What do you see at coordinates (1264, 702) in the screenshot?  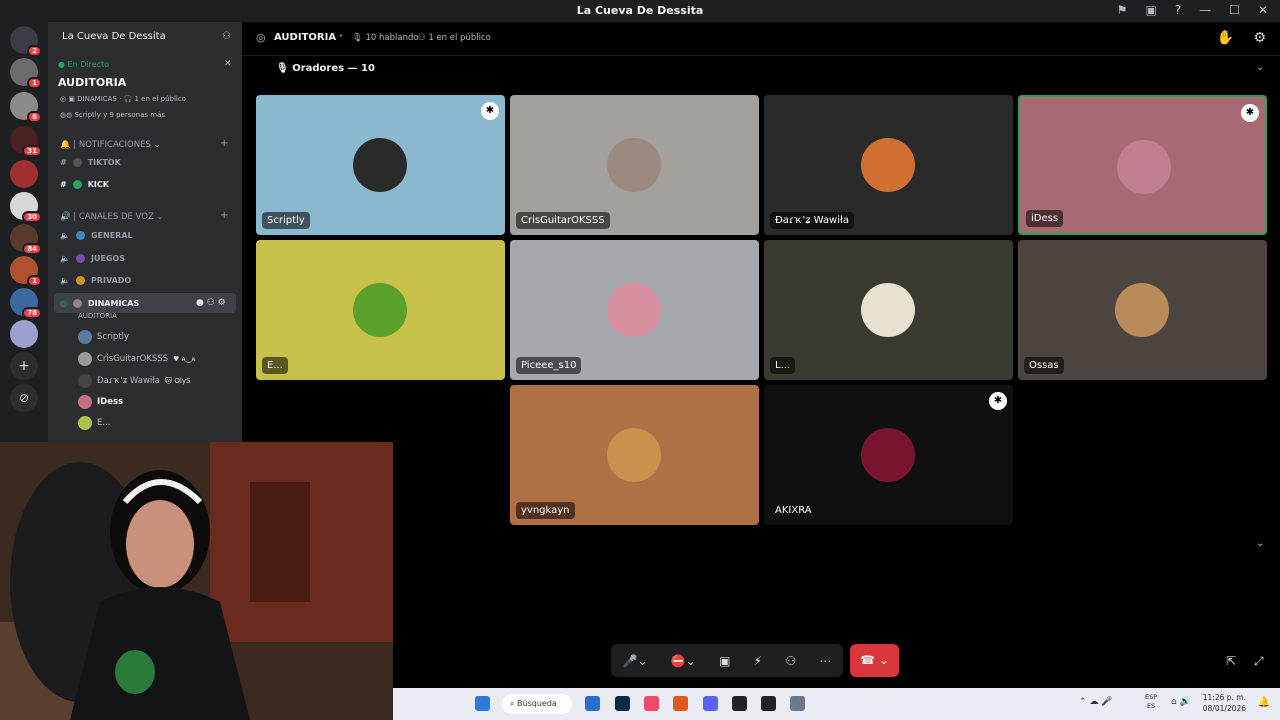 I see `notification-icon: 🔔` at bounding box center [1264, 702].